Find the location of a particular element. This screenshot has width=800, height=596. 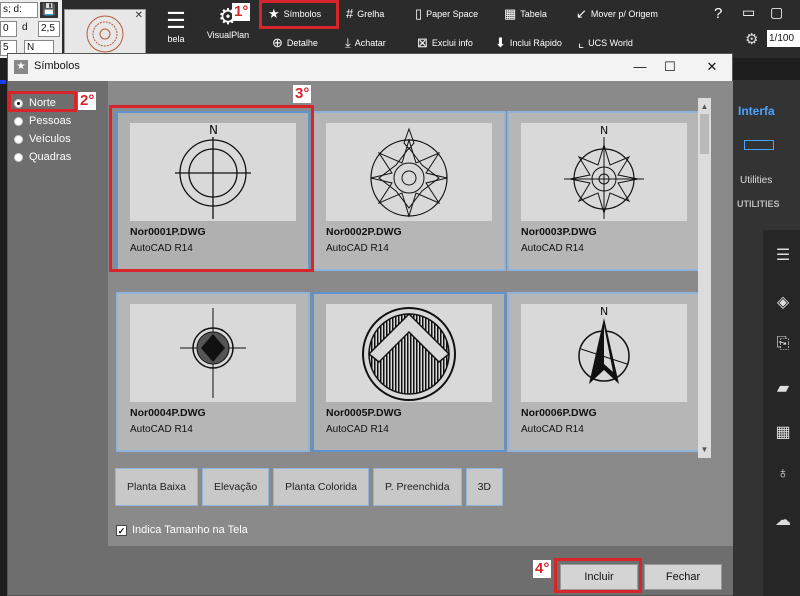

mode-planta-baixa-button: Planta Baixa is located at coordinates (156, 487).